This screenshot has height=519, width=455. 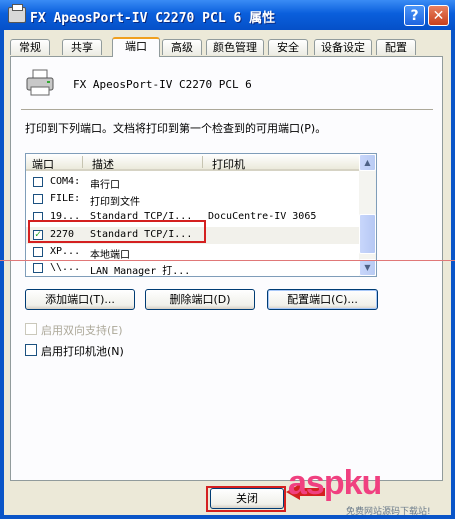 What do you see at coordinates (82, 47) in the screenshot?
I see `tab-sharing: 共享` at bounding box center [82, 47].